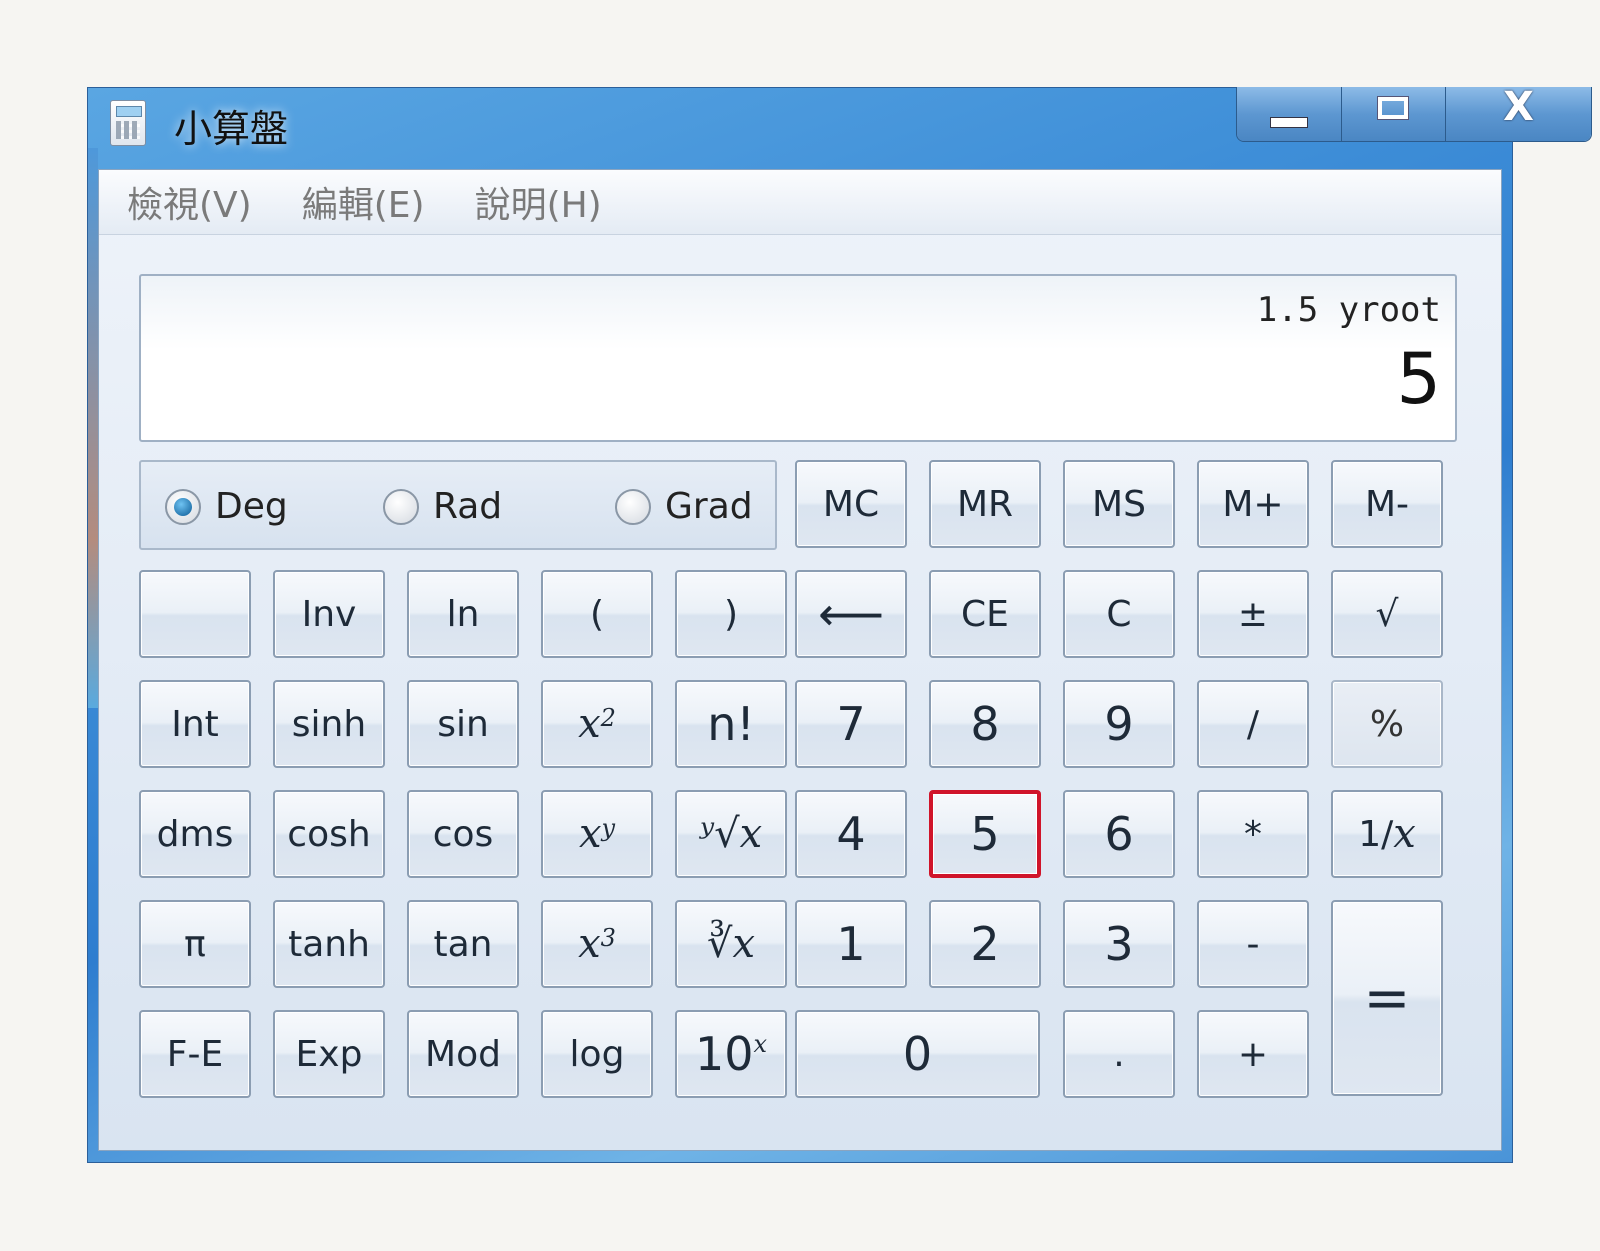 This screenshot has height=1251, width=1600. What do you see at coordinates (1393, 108) in the screenshot?
I see `maximize-icon` at bounding box center [1393, 108].